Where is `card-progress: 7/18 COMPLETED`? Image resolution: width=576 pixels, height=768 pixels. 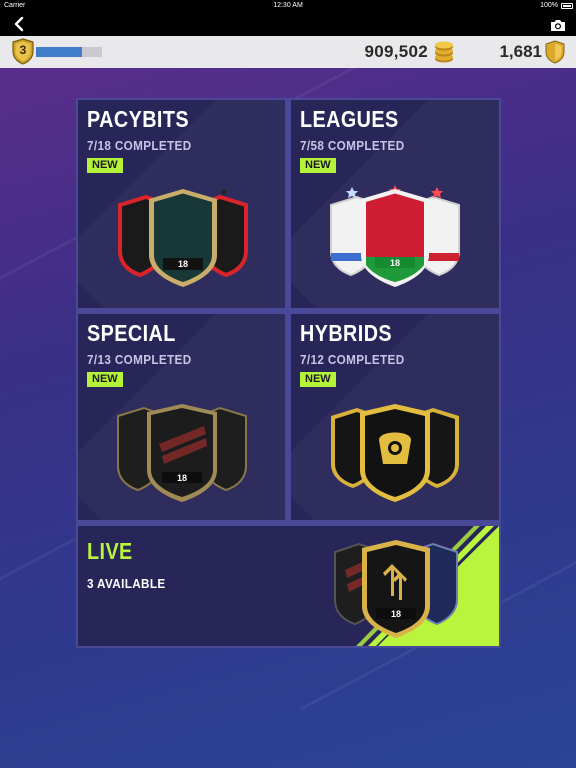
card-progress: 7/18 COMPLETED is located at coordinates (139, 145).